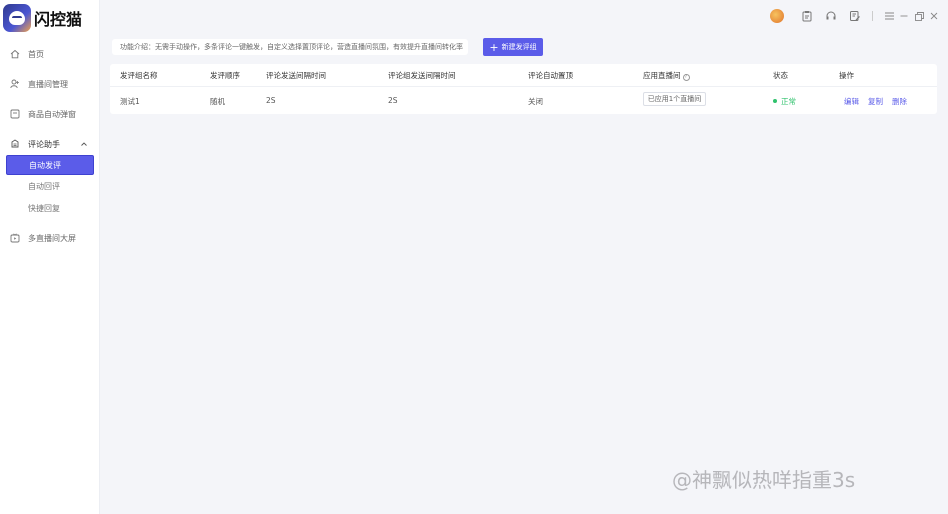 The width and height of the screenshot is (948, 514). Describe the element at coordinates (36, 54) in the screenshot. I see `sidebar-item-label: 首页` at that location.